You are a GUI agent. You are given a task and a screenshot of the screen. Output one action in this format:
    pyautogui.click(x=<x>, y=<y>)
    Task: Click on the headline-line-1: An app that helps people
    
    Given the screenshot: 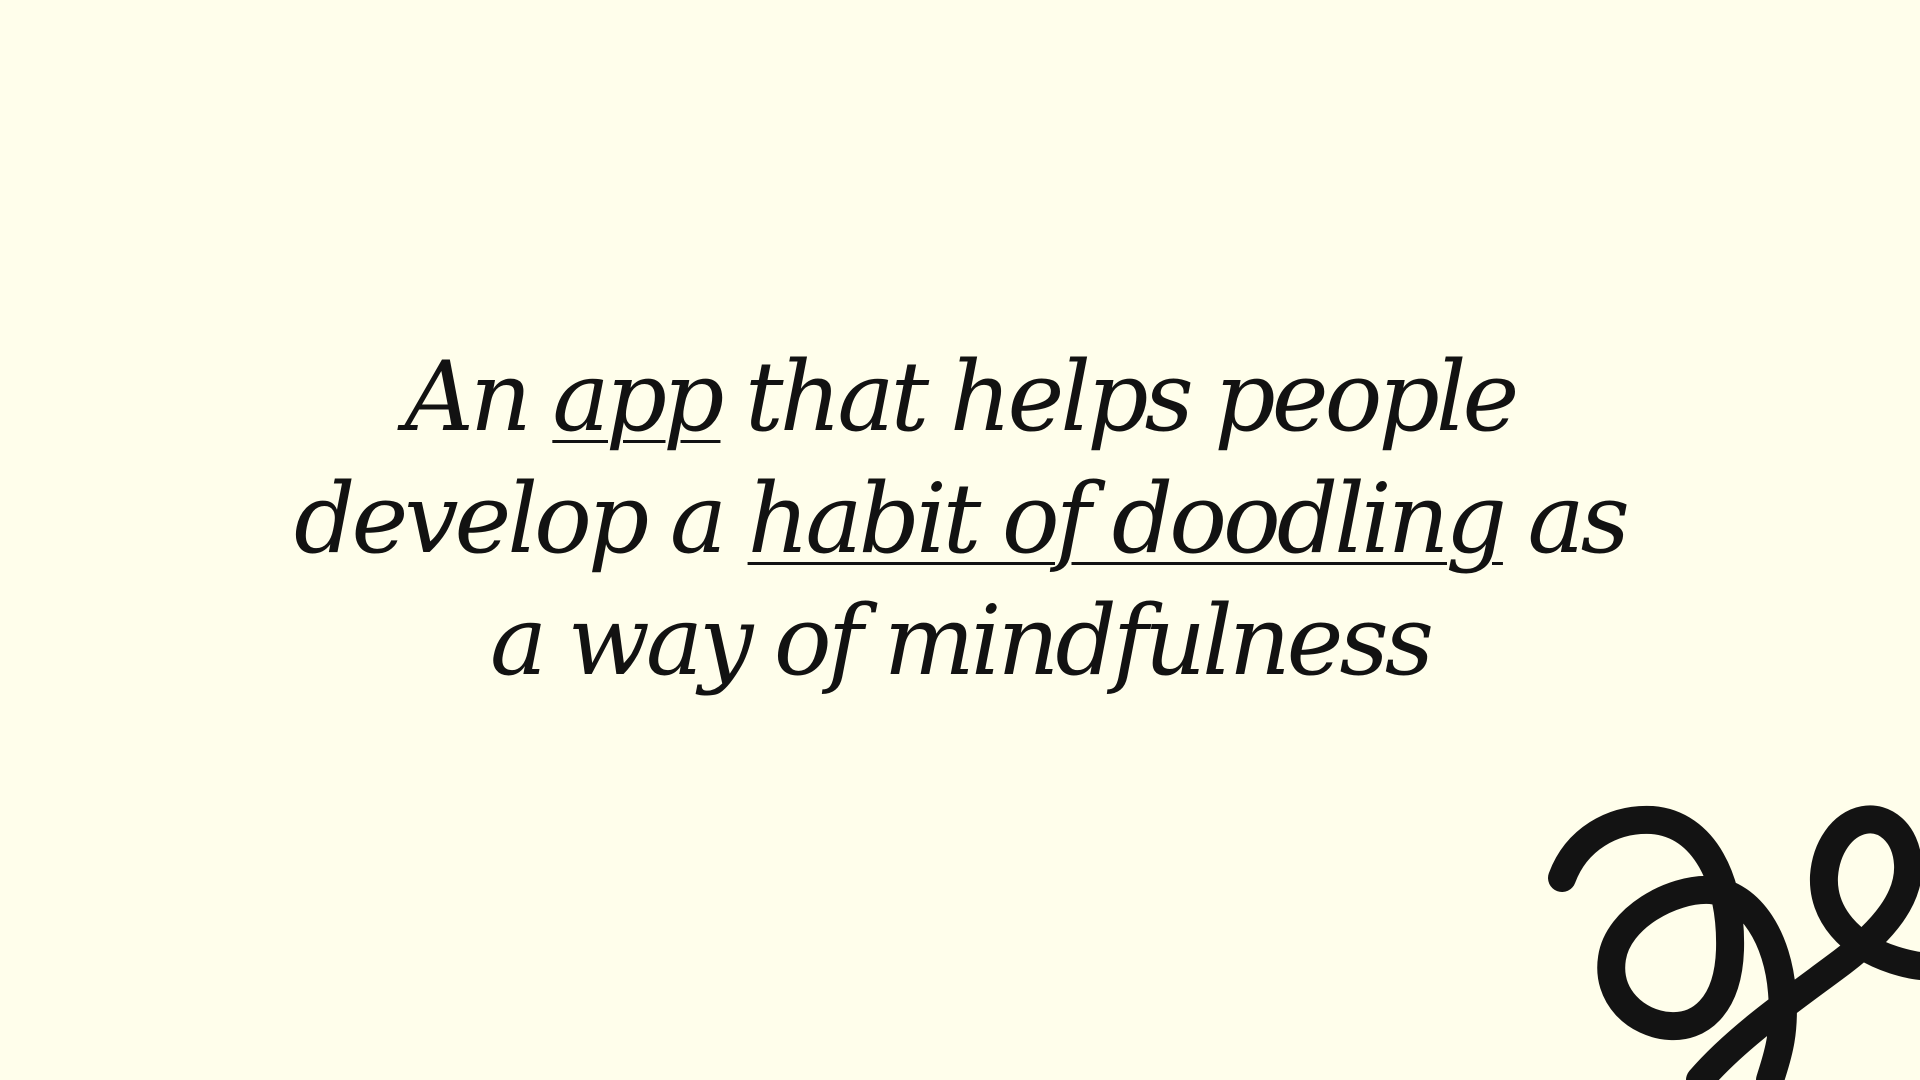 What is the action you would take?
    pyautogui.click(x=960, y=397)
    